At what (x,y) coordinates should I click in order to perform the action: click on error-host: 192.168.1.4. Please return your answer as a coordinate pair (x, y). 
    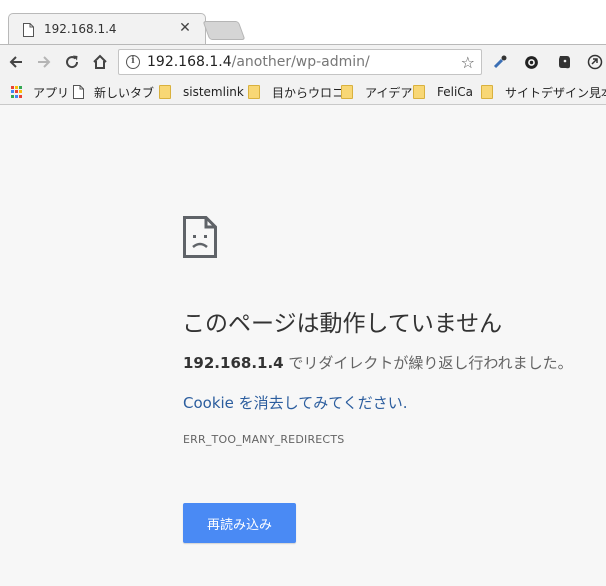
    Looking at the image, I should click on (233, 363).